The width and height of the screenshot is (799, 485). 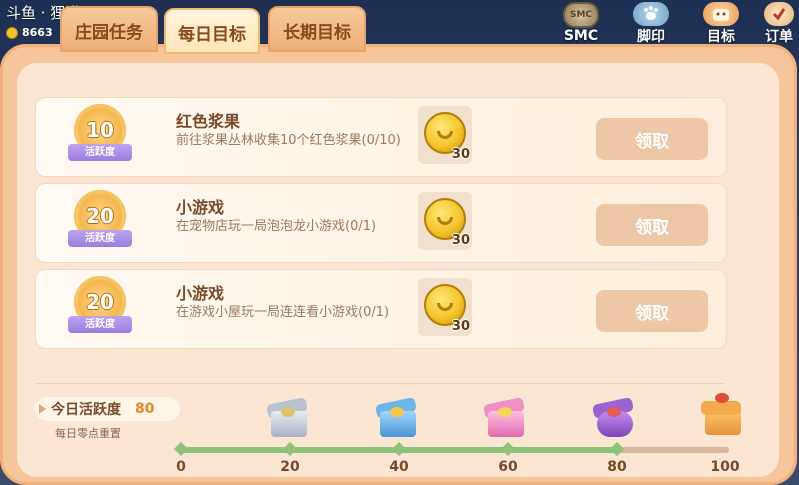 What do you see at coordinates (37, 32) in the screenshot?
I see `coin-amount: 8663` at bounding box center [37, 32].